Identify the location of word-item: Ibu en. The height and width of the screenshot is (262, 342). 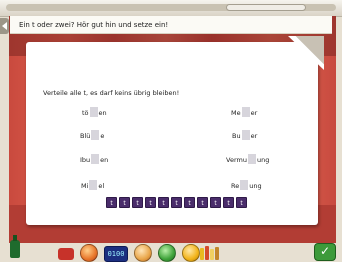
(94, 159).